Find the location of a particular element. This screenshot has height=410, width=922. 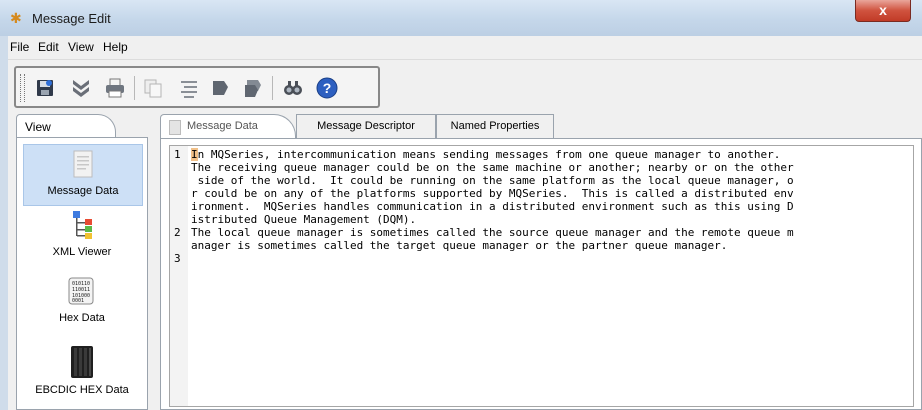

view-item-label: EBCDIC HEX Data is located at coordinates (82, 390).